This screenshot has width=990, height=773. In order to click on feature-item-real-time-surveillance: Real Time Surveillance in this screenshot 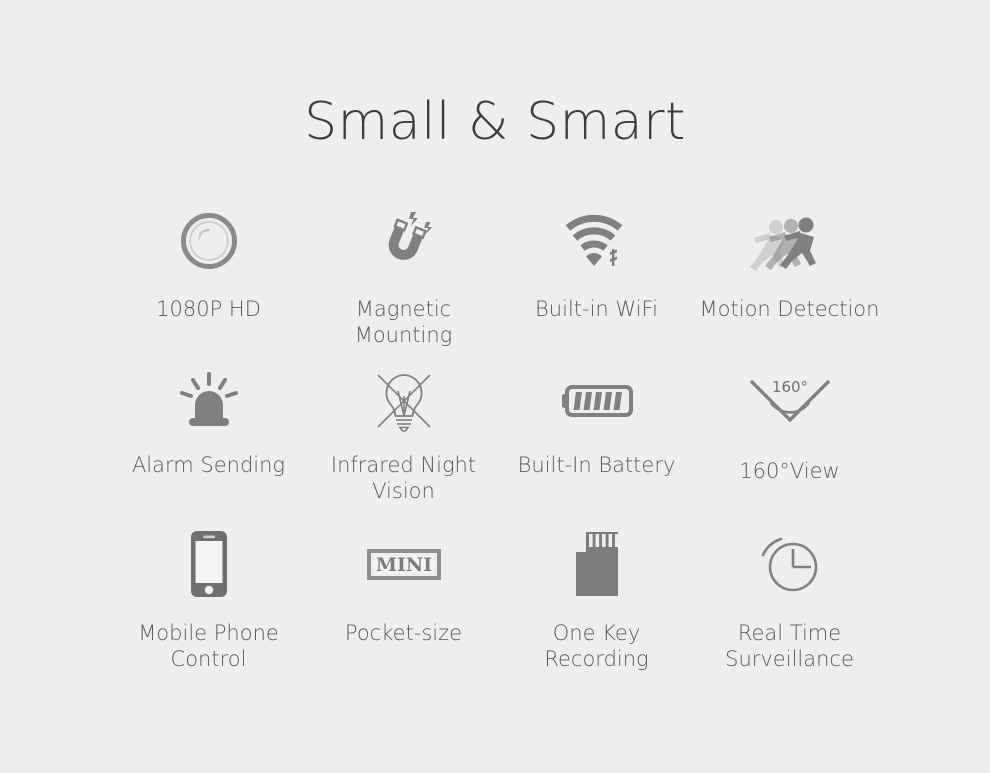, I will do `click(789, 598)`.